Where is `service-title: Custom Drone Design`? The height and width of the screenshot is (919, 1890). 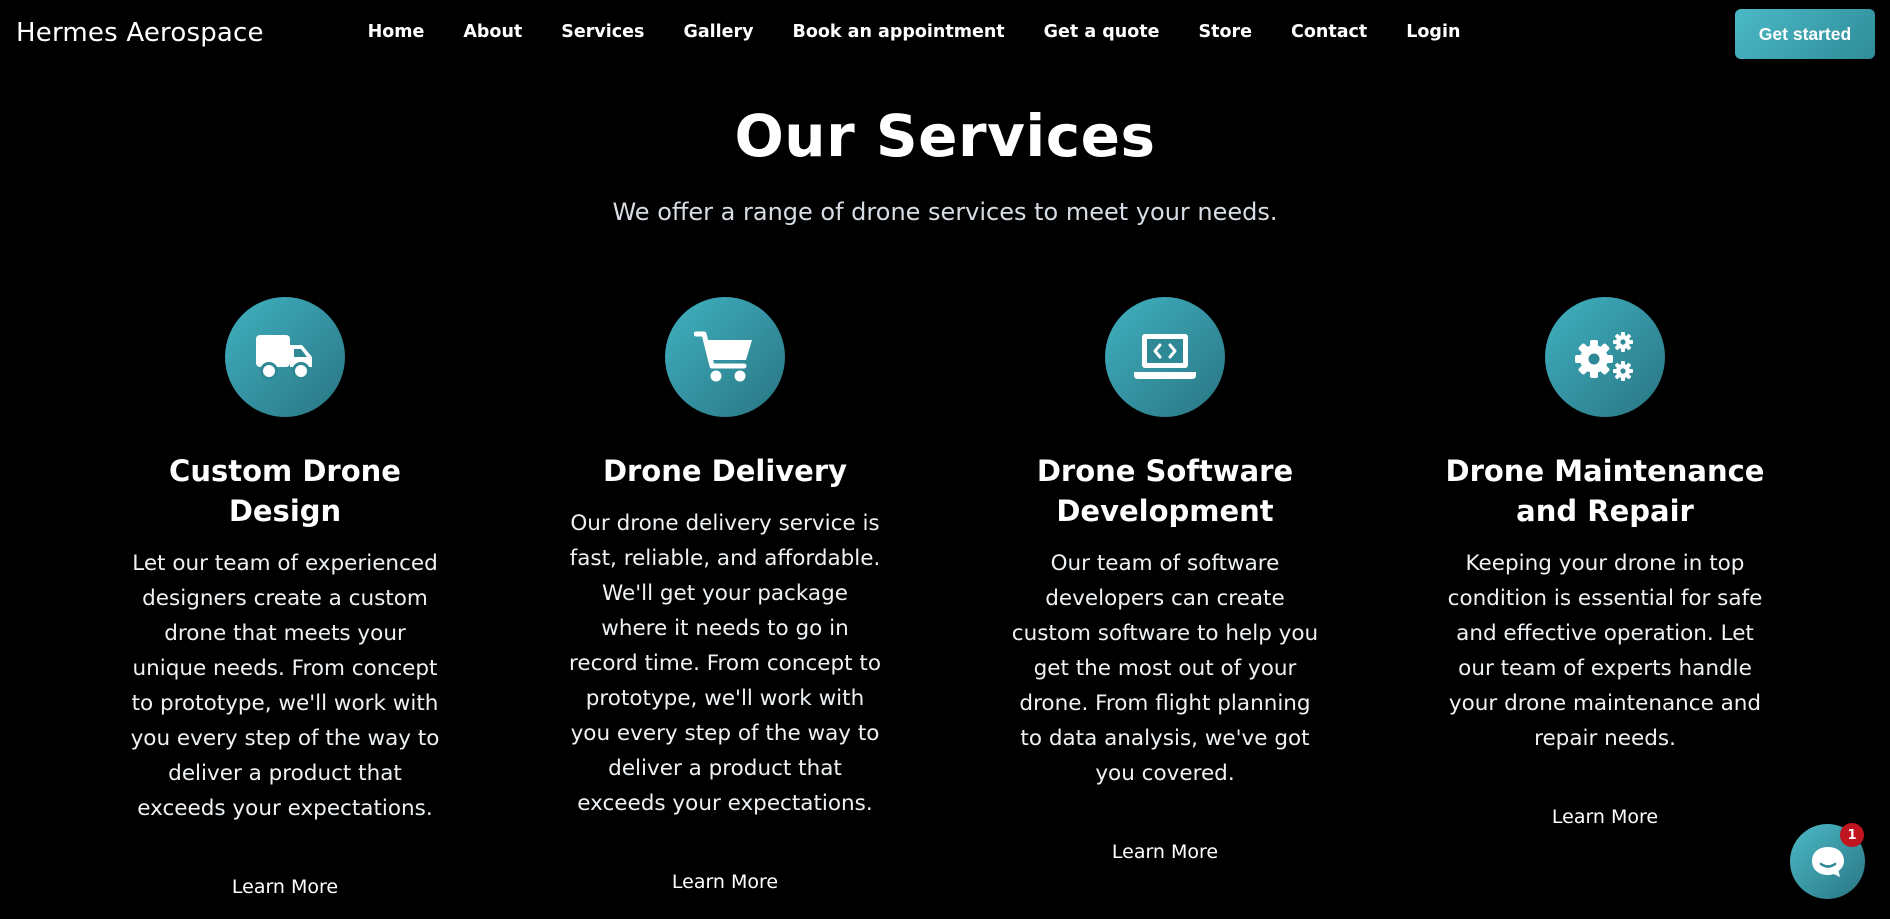 service-title: Custom Drone Design is located at coordinates (285, 491).